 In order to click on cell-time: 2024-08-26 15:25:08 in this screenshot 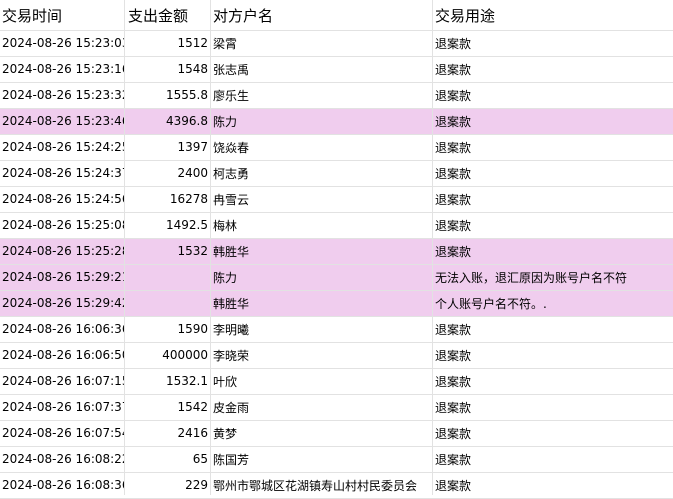, I will do `click(62, 225)`.